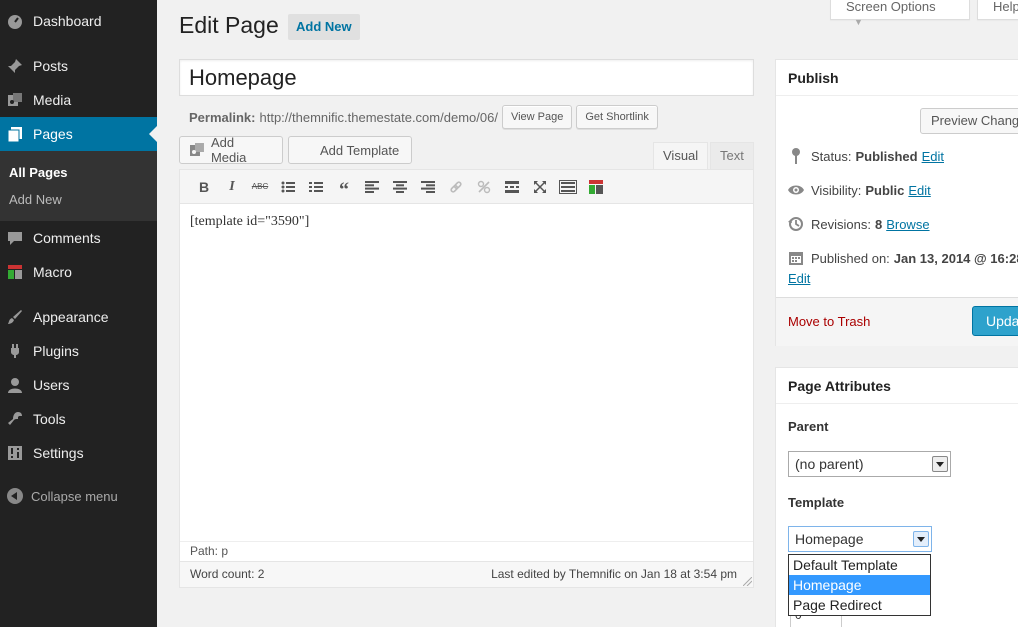 This screenshot has height=627, width=1018. Describe the element at coordinates (260, 187) in the screenshot. I see `strikethrough-icon: ABC` at that location.